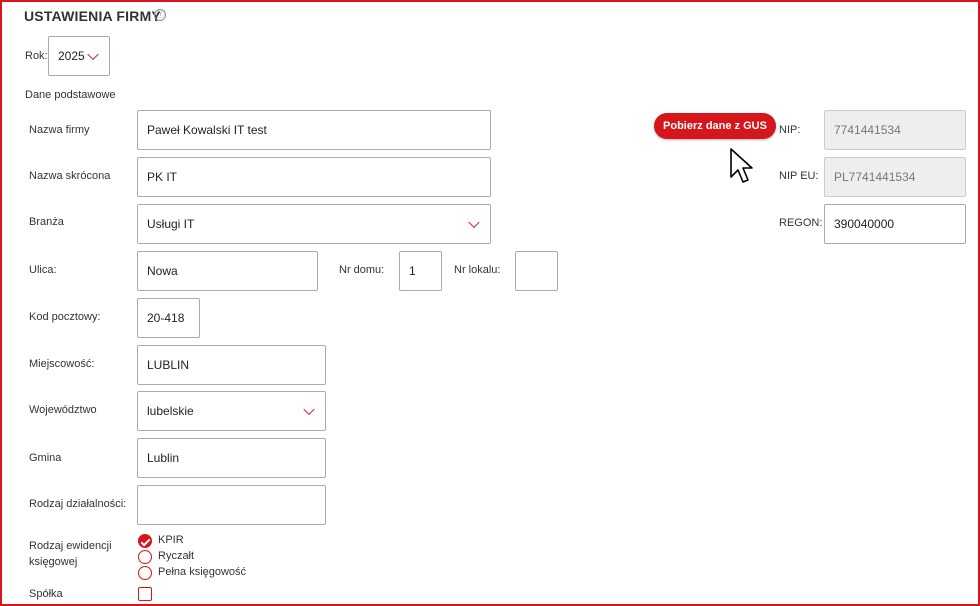 The image size is (980, 606). I want to click on fetch-gus-button: Pobierz dane z GUS, so click(715, 126).